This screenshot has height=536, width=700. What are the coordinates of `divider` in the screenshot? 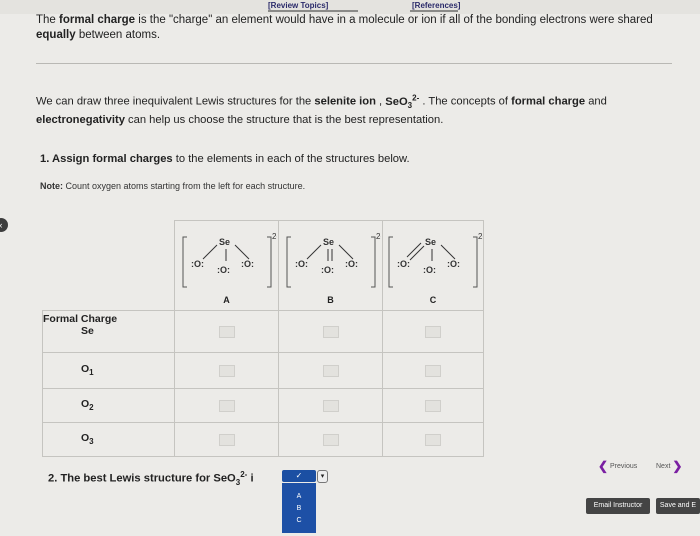 It's located at (354, 63).